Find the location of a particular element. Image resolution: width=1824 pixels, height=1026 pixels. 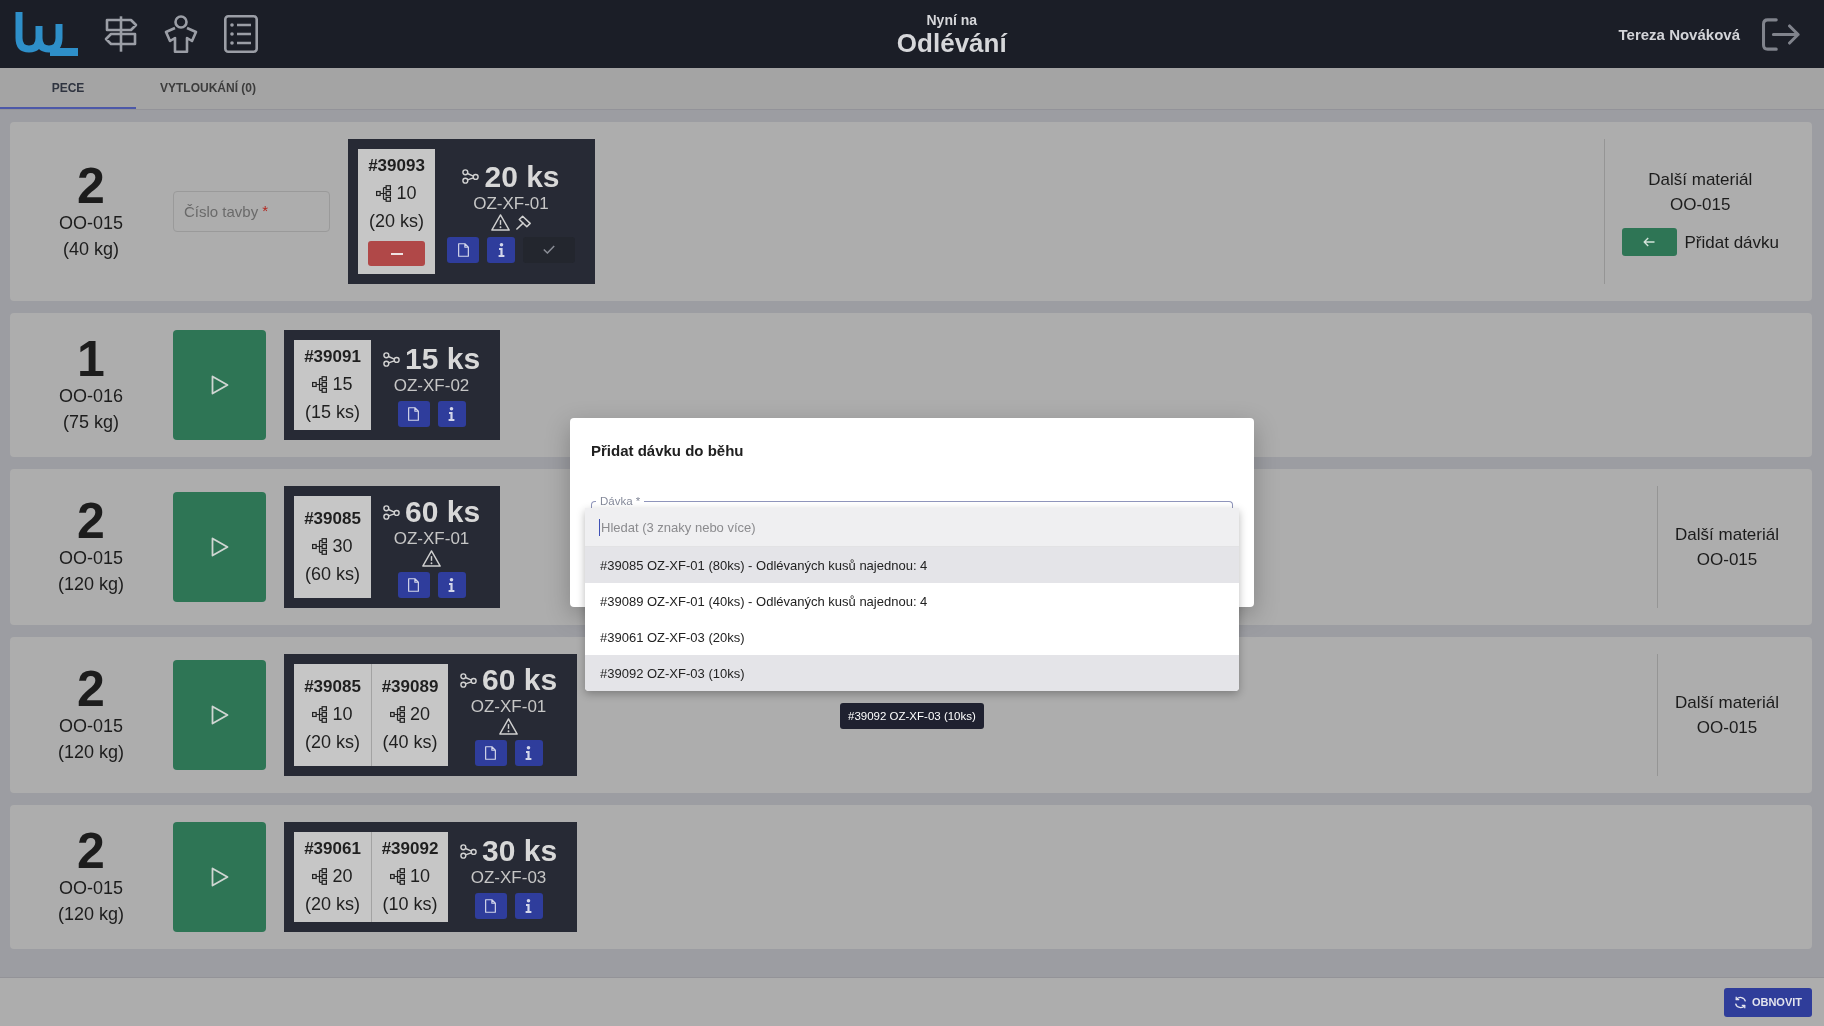

logo-icon is located at coordinates (46, 34).